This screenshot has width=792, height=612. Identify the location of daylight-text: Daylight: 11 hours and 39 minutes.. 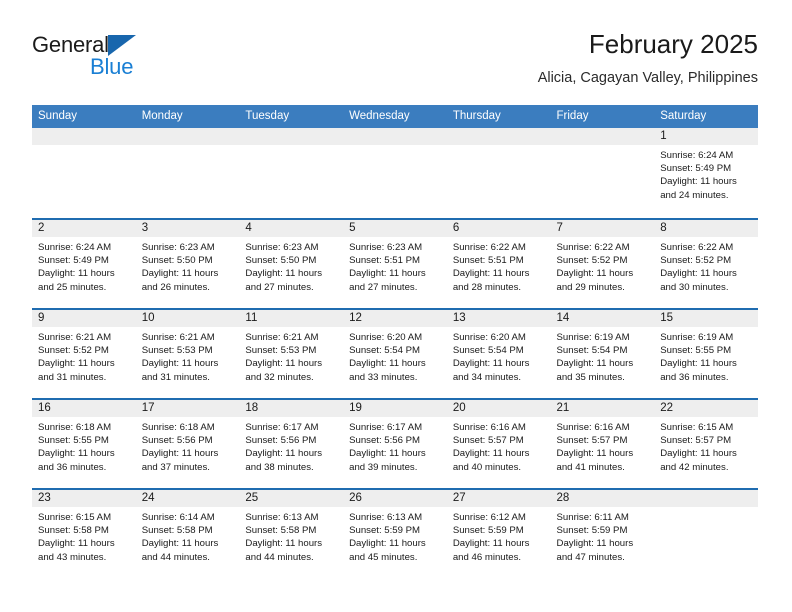
(387, 460).